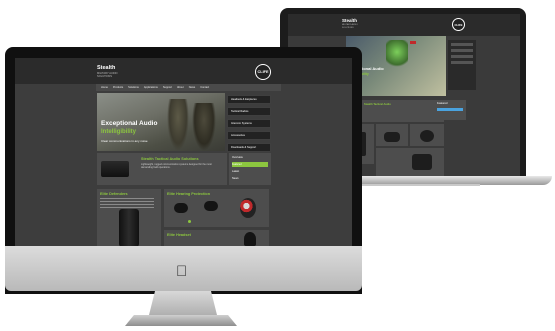 Image resolution: width=555 pixels, height=331 pixels. I want to click on laptop-earpiece-image, so click(392, 137).